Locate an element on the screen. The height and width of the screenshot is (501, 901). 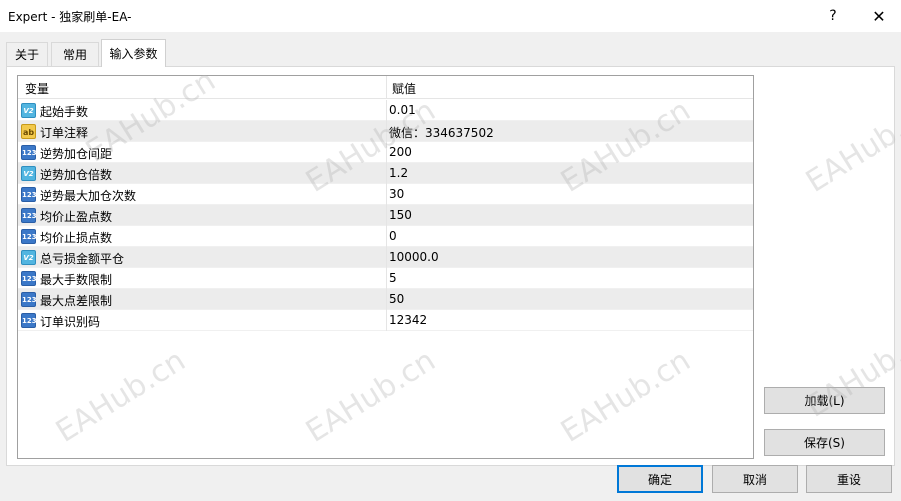
table-row: 123 订单识别码 12342 is located at coordinates (385, 320).